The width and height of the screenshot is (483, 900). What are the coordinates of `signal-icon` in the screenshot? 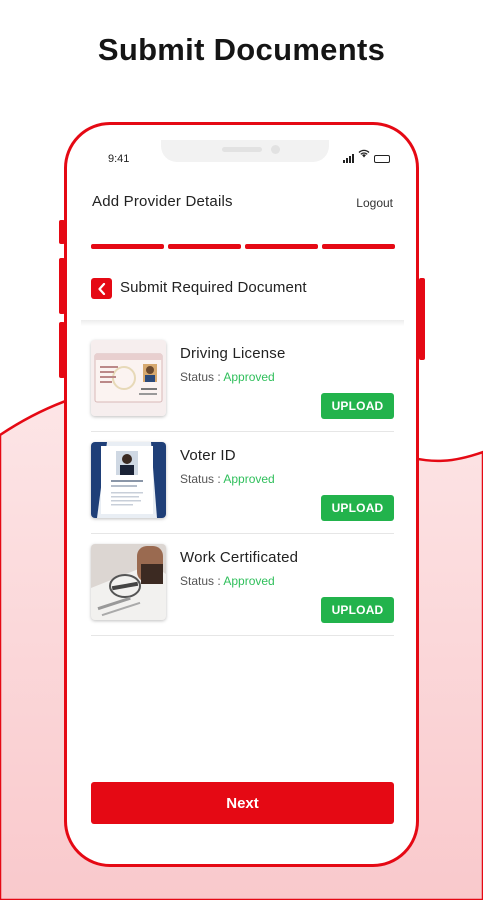 It's located at (348, 158).